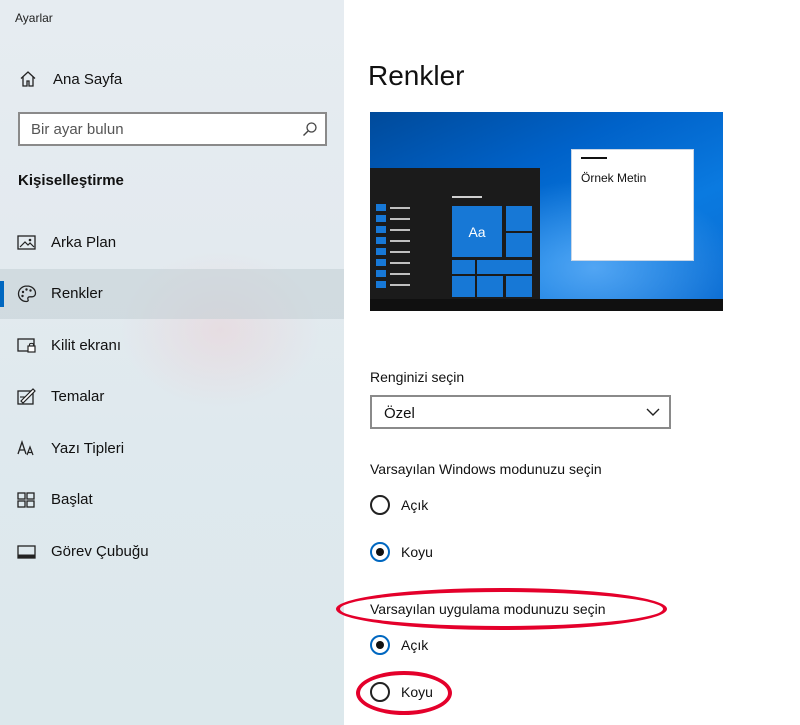 Image resolution: width=800 pixels, height=725 pixels. Describe the element at coordinates (632, 205) in the screenshot. I see `preview-sample-window: Örnek Metin` at that location.